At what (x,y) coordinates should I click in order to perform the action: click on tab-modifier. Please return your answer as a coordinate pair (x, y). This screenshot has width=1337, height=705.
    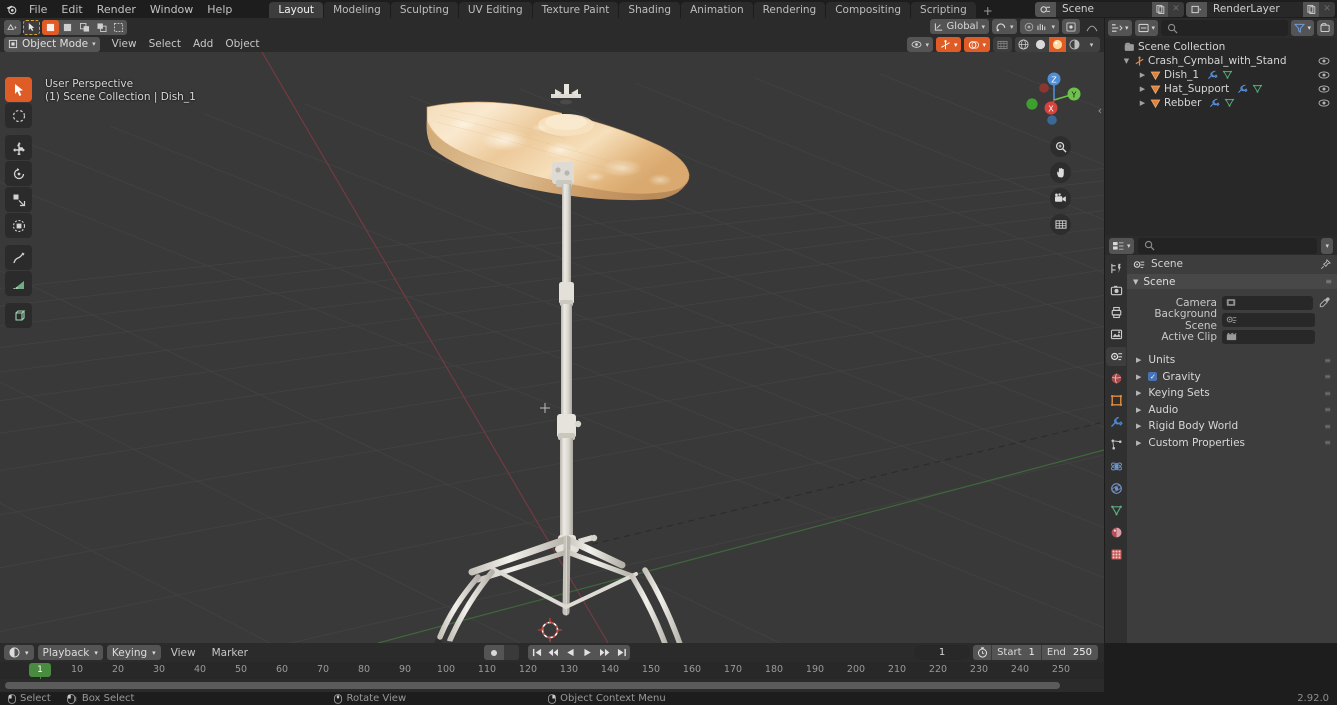
    Looking at the image, I should click on (1116, 422).